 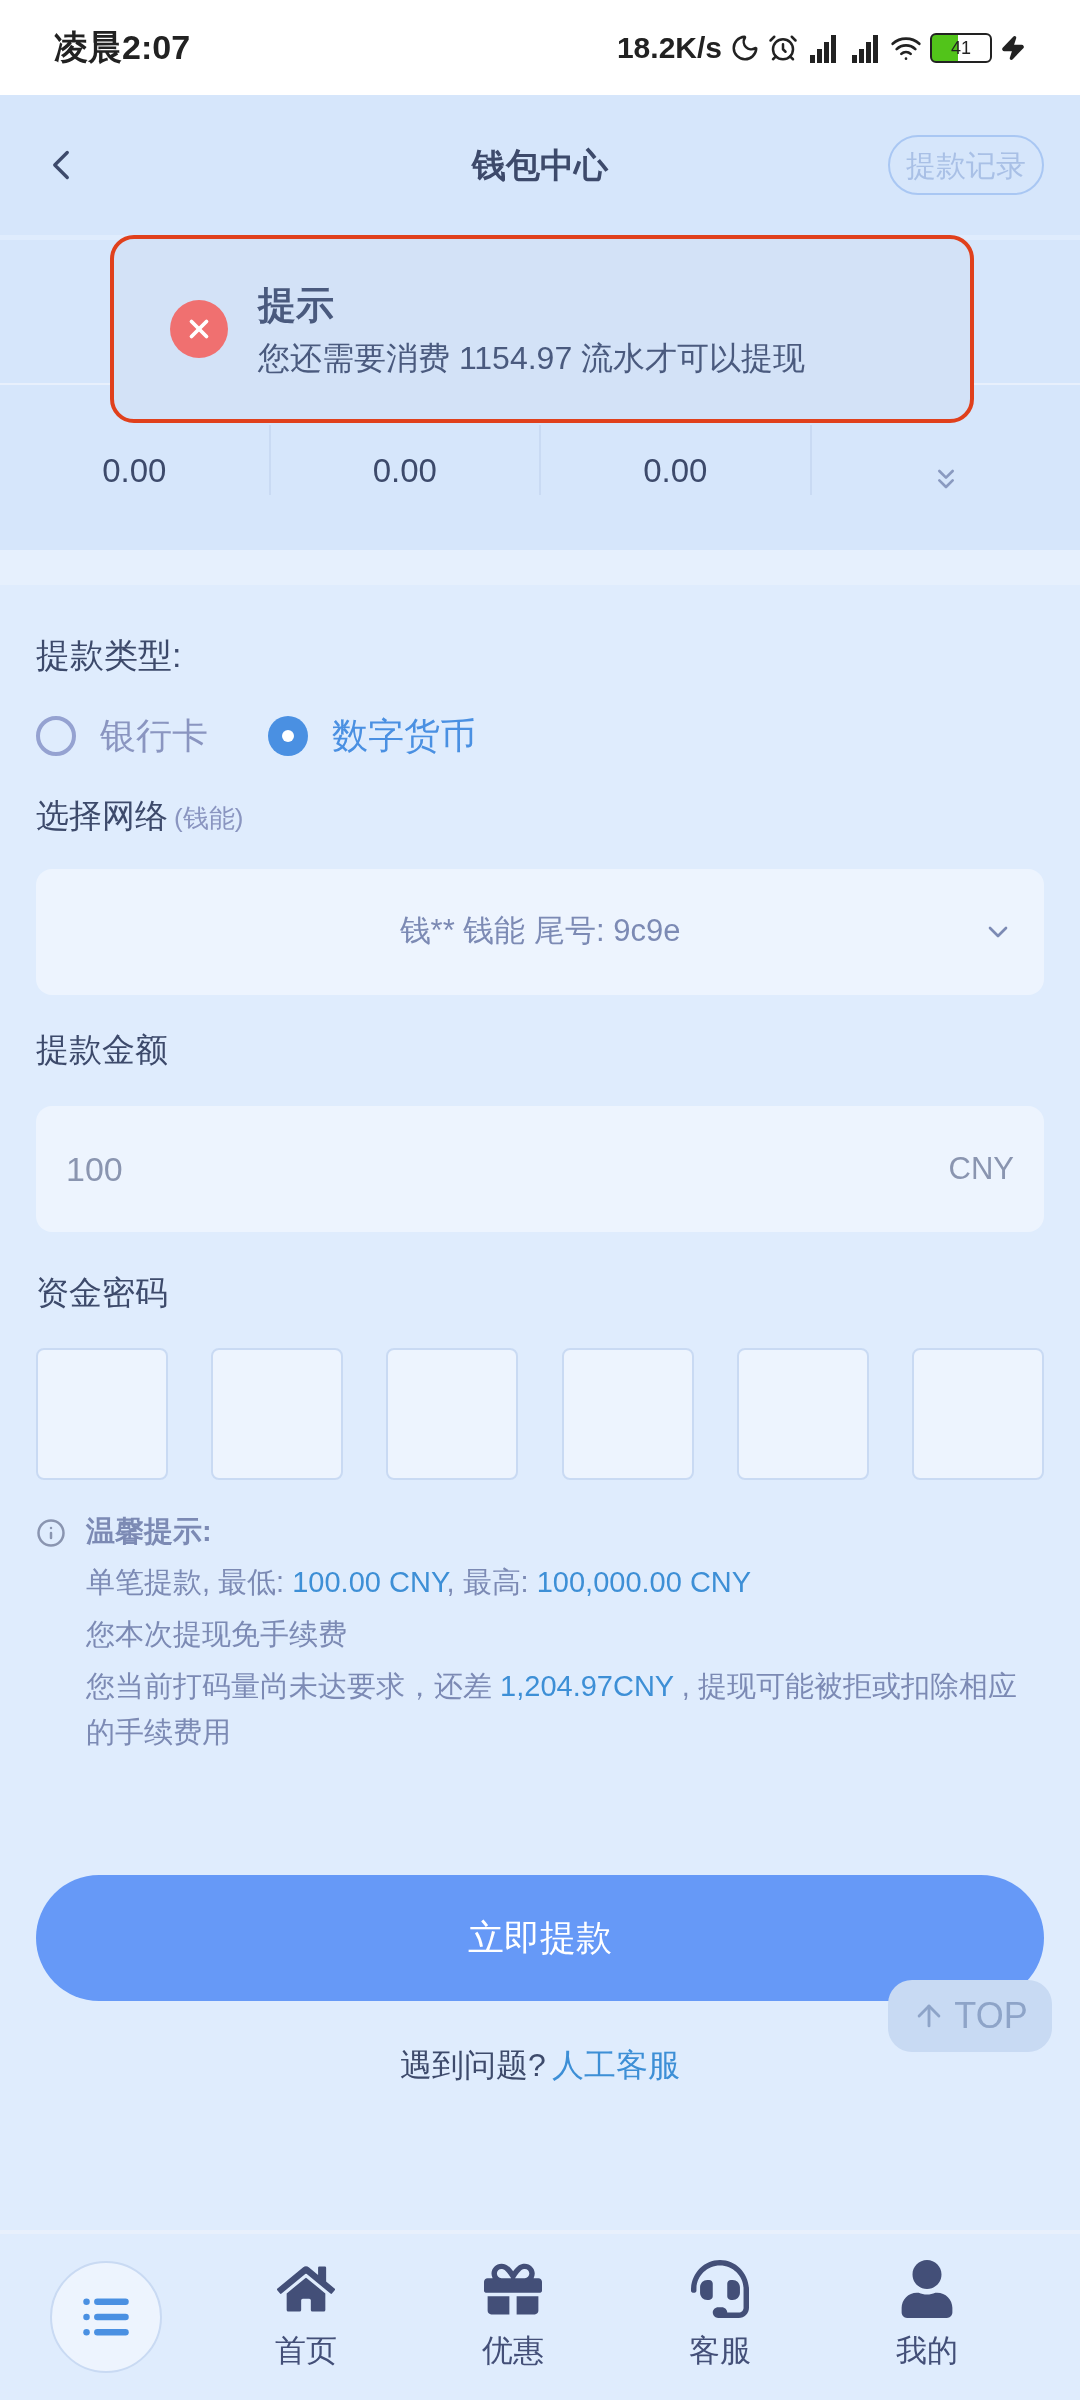 I want to click on nav-tab: 我的, so click(x=926, y=2317).